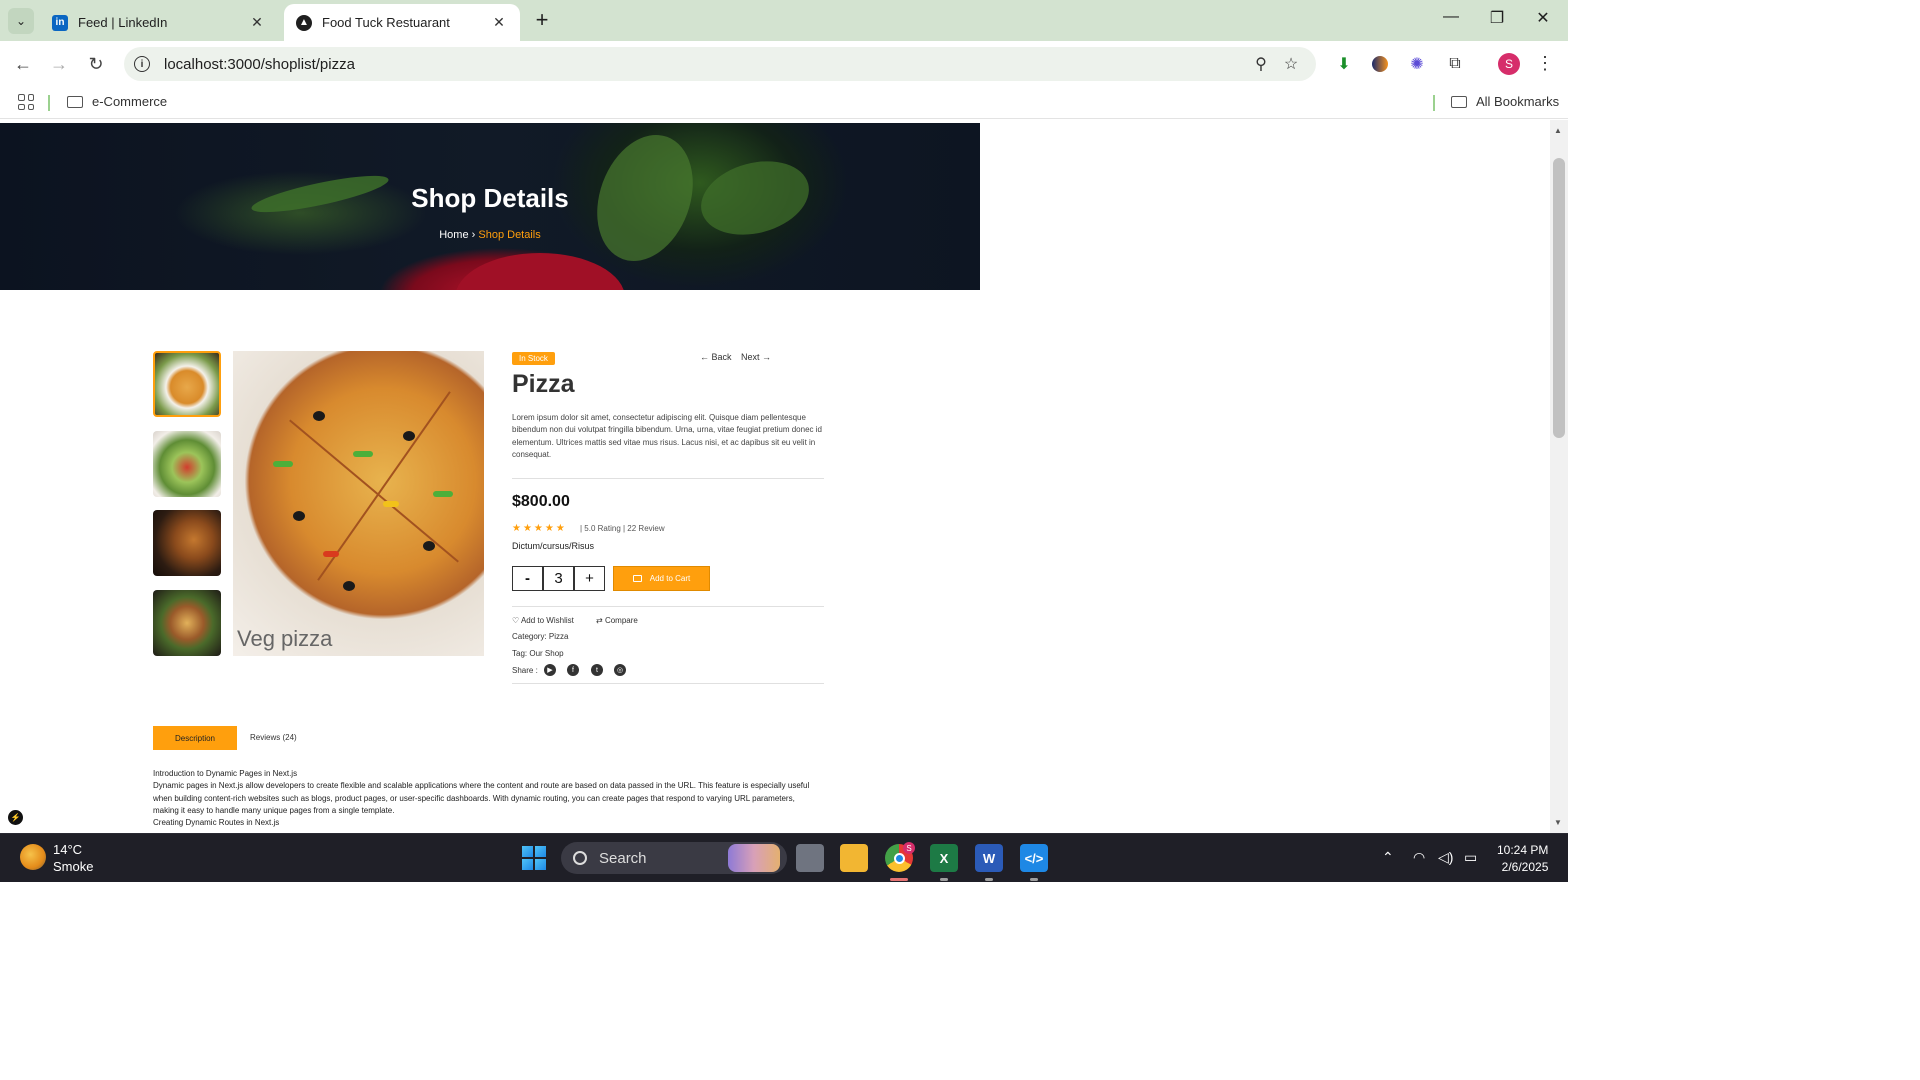  What do you see at coordinates (1261, 64) in the screenshot?
I see `zoom-icon: ⚲` at bounding box center [1261, 64].